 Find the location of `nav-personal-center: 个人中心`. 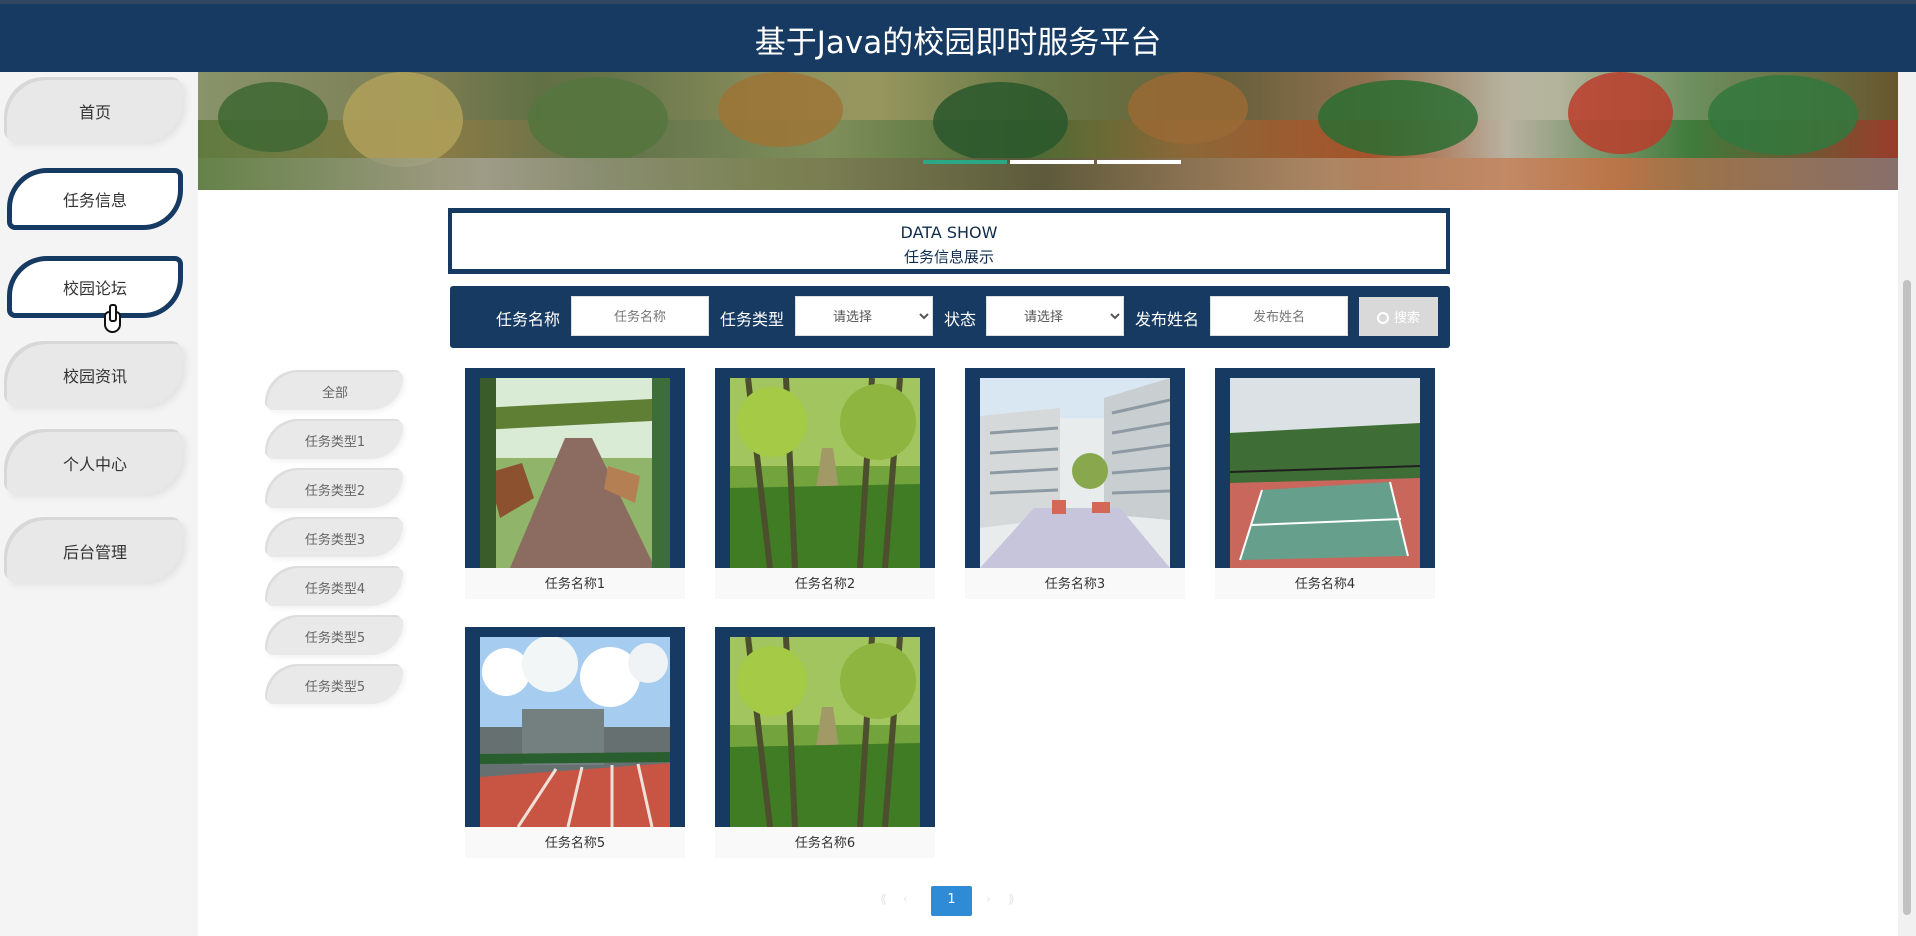

nav-personal-center: 个人中心 is located at coordinates (95, 463).